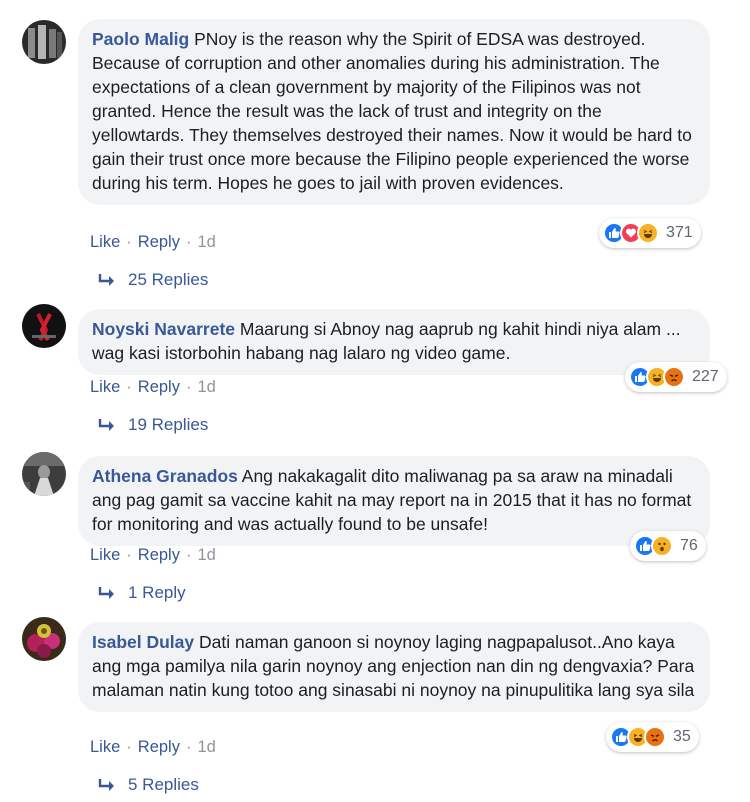 Image resolution: width=750 pixels, height=802 pixels. Describe the element at coordinates (168, 279) in the screenshot. I see `replies-label: 25 Replies` at that location.